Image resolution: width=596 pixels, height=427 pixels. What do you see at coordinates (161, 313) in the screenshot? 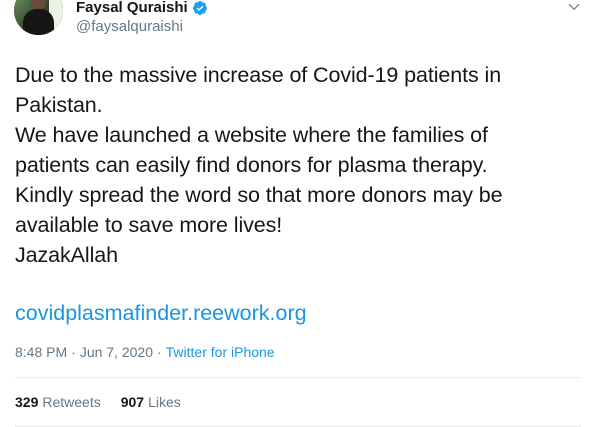
I see `tweet-link: covidplasmafinder.reework.org` at bounding box center [161, 313].